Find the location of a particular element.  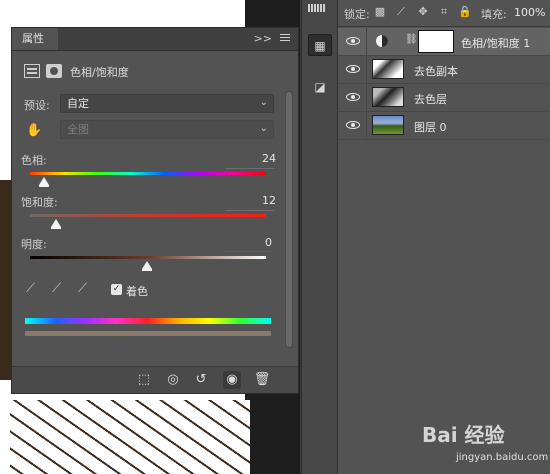

preset-dropdown: 自定 ⌄ is located at coordinates (167, 103).